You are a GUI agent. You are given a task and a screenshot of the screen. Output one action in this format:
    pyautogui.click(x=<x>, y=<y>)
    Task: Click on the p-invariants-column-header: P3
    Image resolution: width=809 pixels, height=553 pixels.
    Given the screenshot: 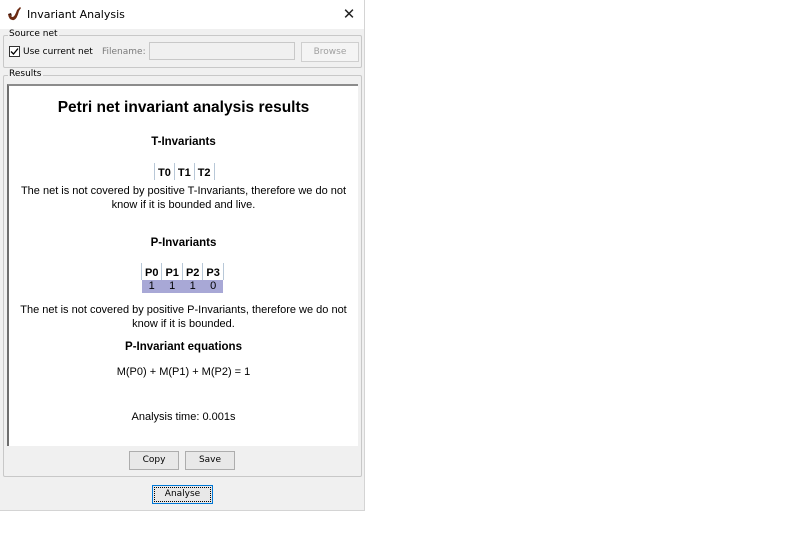 What is the action you would take?
    pyautogui.click(x=213, y=271)
    